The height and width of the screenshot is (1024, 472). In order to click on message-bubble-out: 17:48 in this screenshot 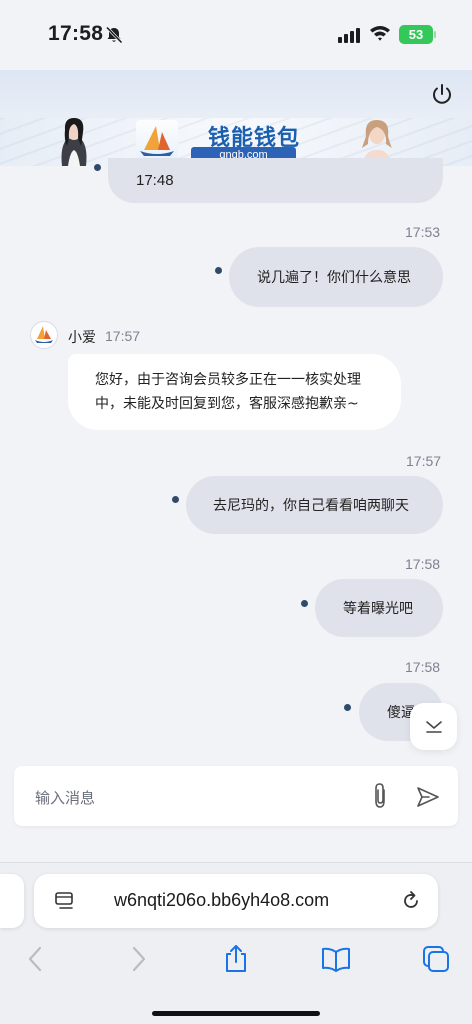, I will do `click(275, 180)`.